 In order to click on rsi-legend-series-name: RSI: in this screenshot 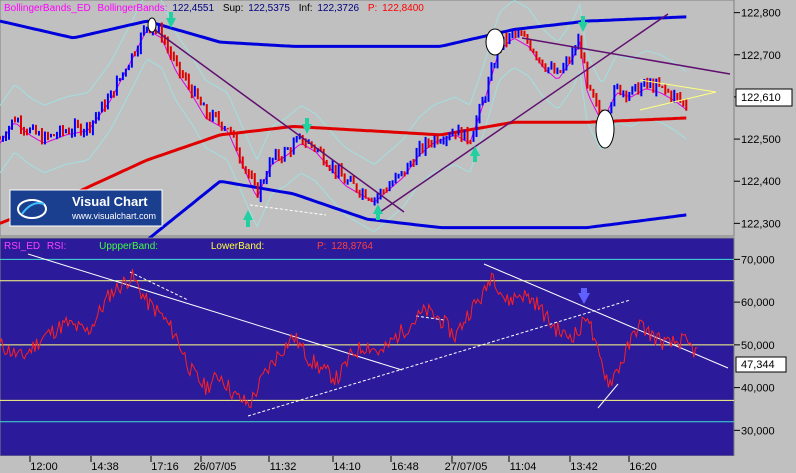, I will do `click(56, 246)`.